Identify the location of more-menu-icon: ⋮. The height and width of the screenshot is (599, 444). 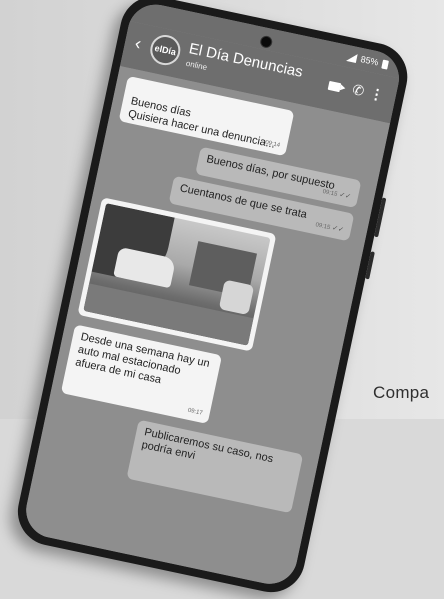
(376, 95).